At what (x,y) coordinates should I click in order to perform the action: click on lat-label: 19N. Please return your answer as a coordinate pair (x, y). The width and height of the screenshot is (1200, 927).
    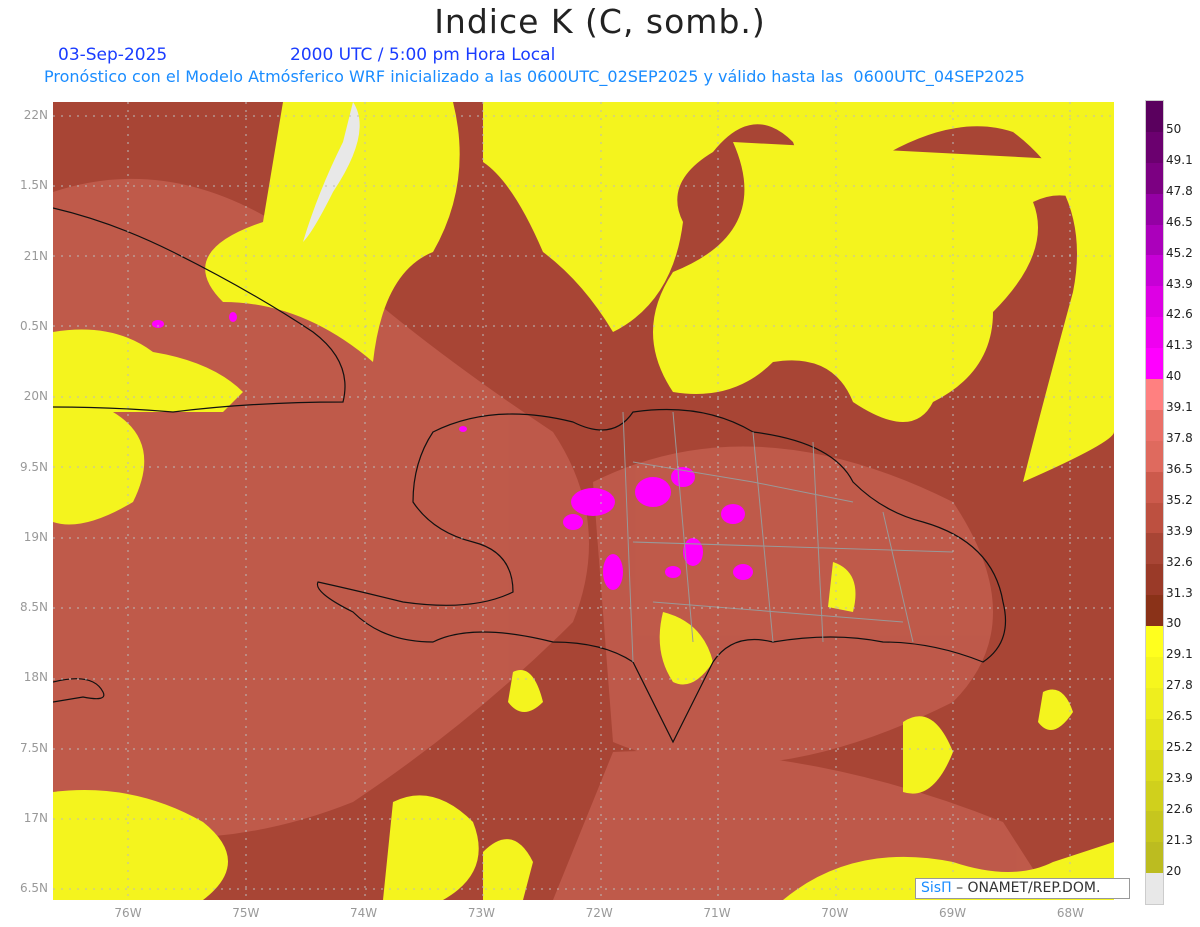
    Looking at the image, I should click on (35, 536).